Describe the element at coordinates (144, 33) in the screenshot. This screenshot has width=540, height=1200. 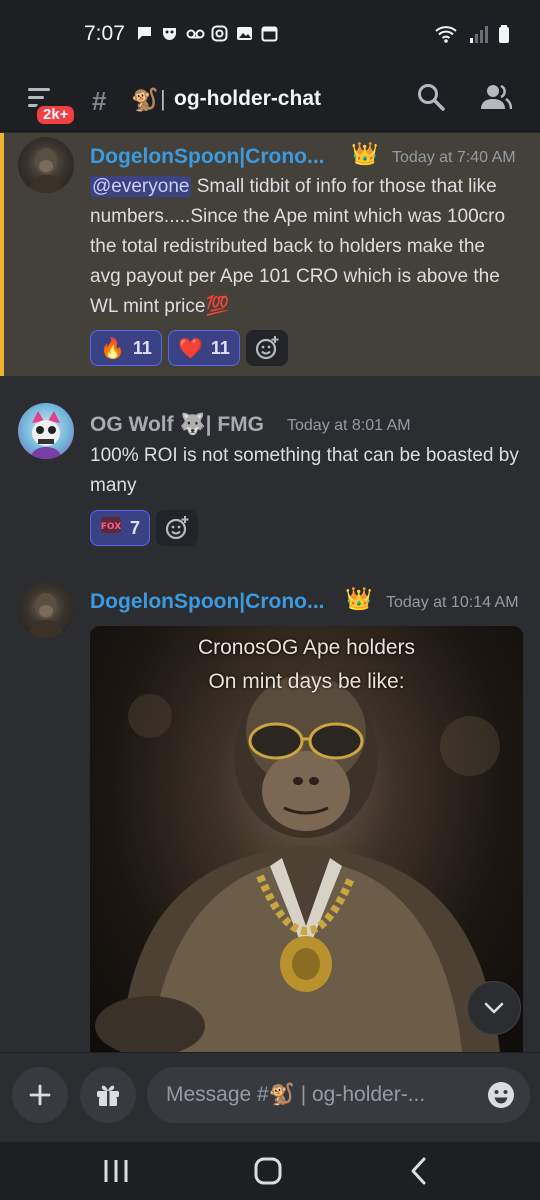
I see `chat-notification-icon` at that location.